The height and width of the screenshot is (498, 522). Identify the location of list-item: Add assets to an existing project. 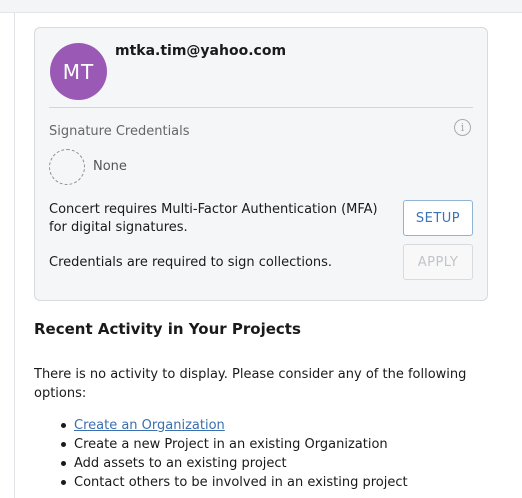
(221, 463).